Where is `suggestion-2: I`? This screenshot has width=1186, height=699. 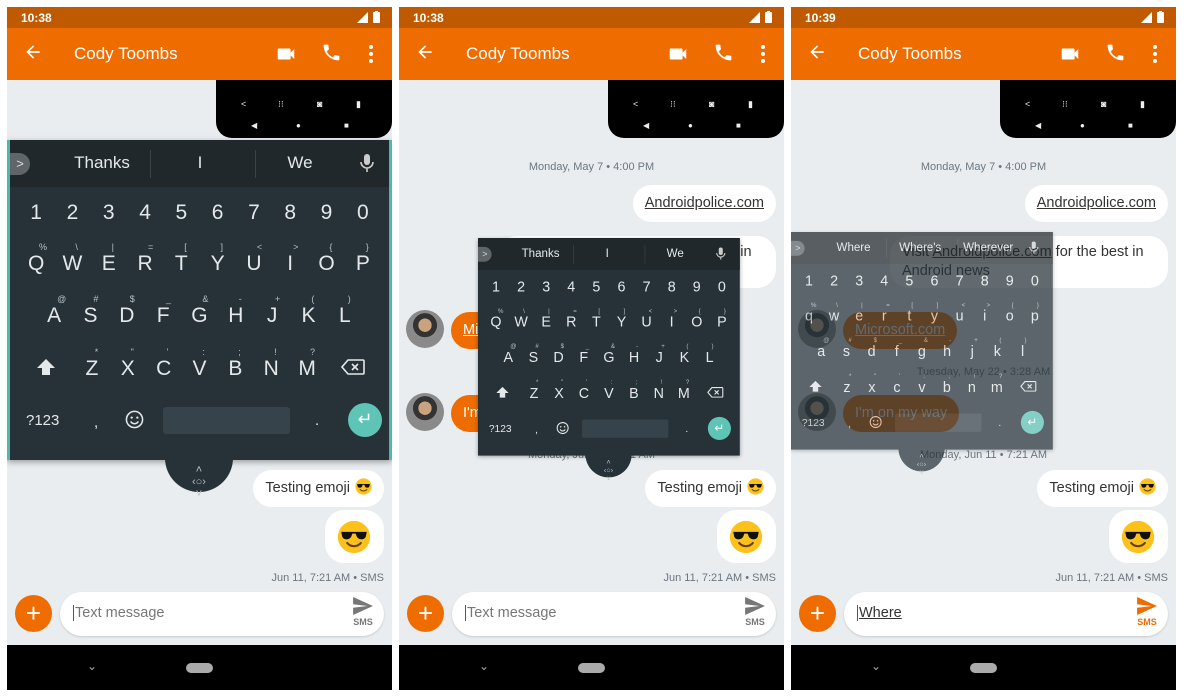
suggestion-2: I is located at coordinates (200, 163).